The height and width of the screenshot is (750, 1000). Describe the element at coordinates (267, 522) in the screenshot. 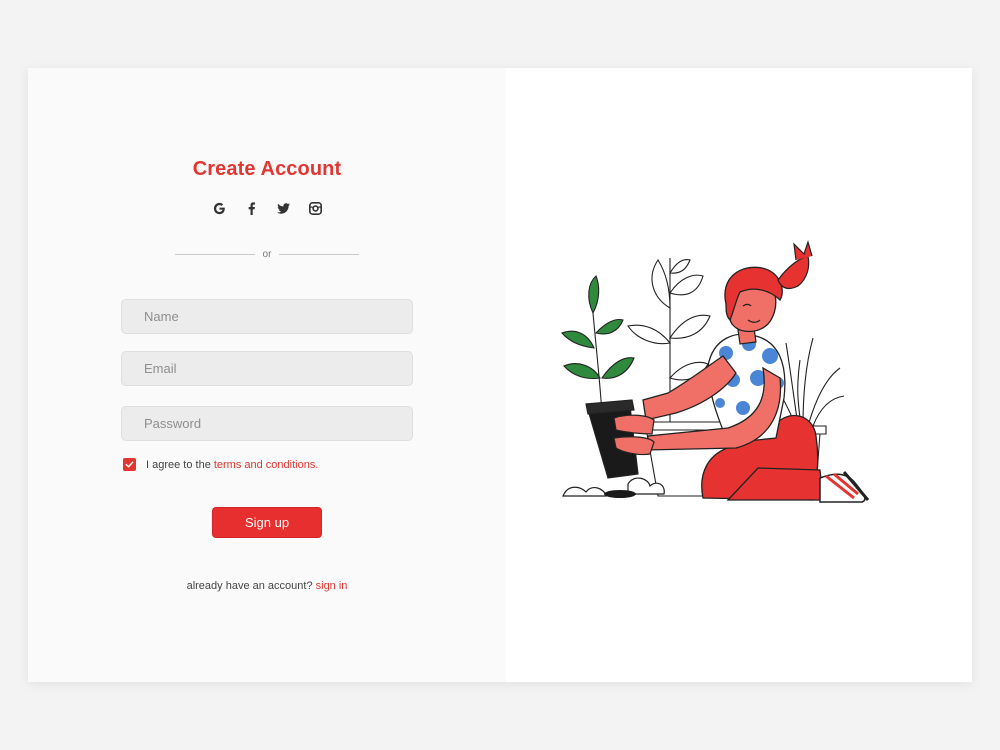

I see `sign-up-button: Sign up` at that location.